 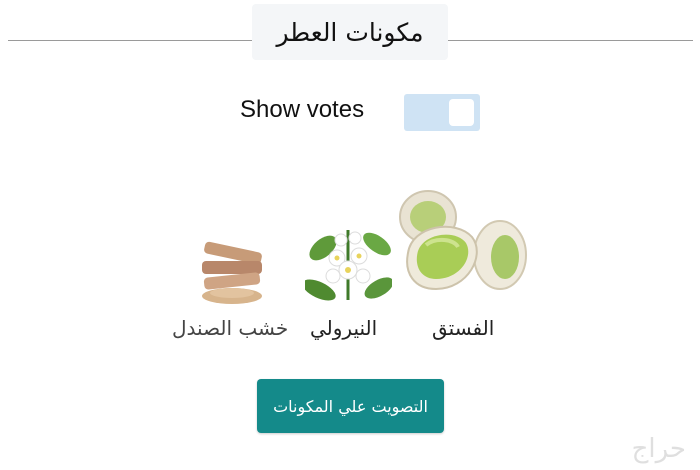 What do you see at coordinates (302, 109) in the screenshot?
I see `show-votes-label: Show votes` at bounding box center [302, 109].